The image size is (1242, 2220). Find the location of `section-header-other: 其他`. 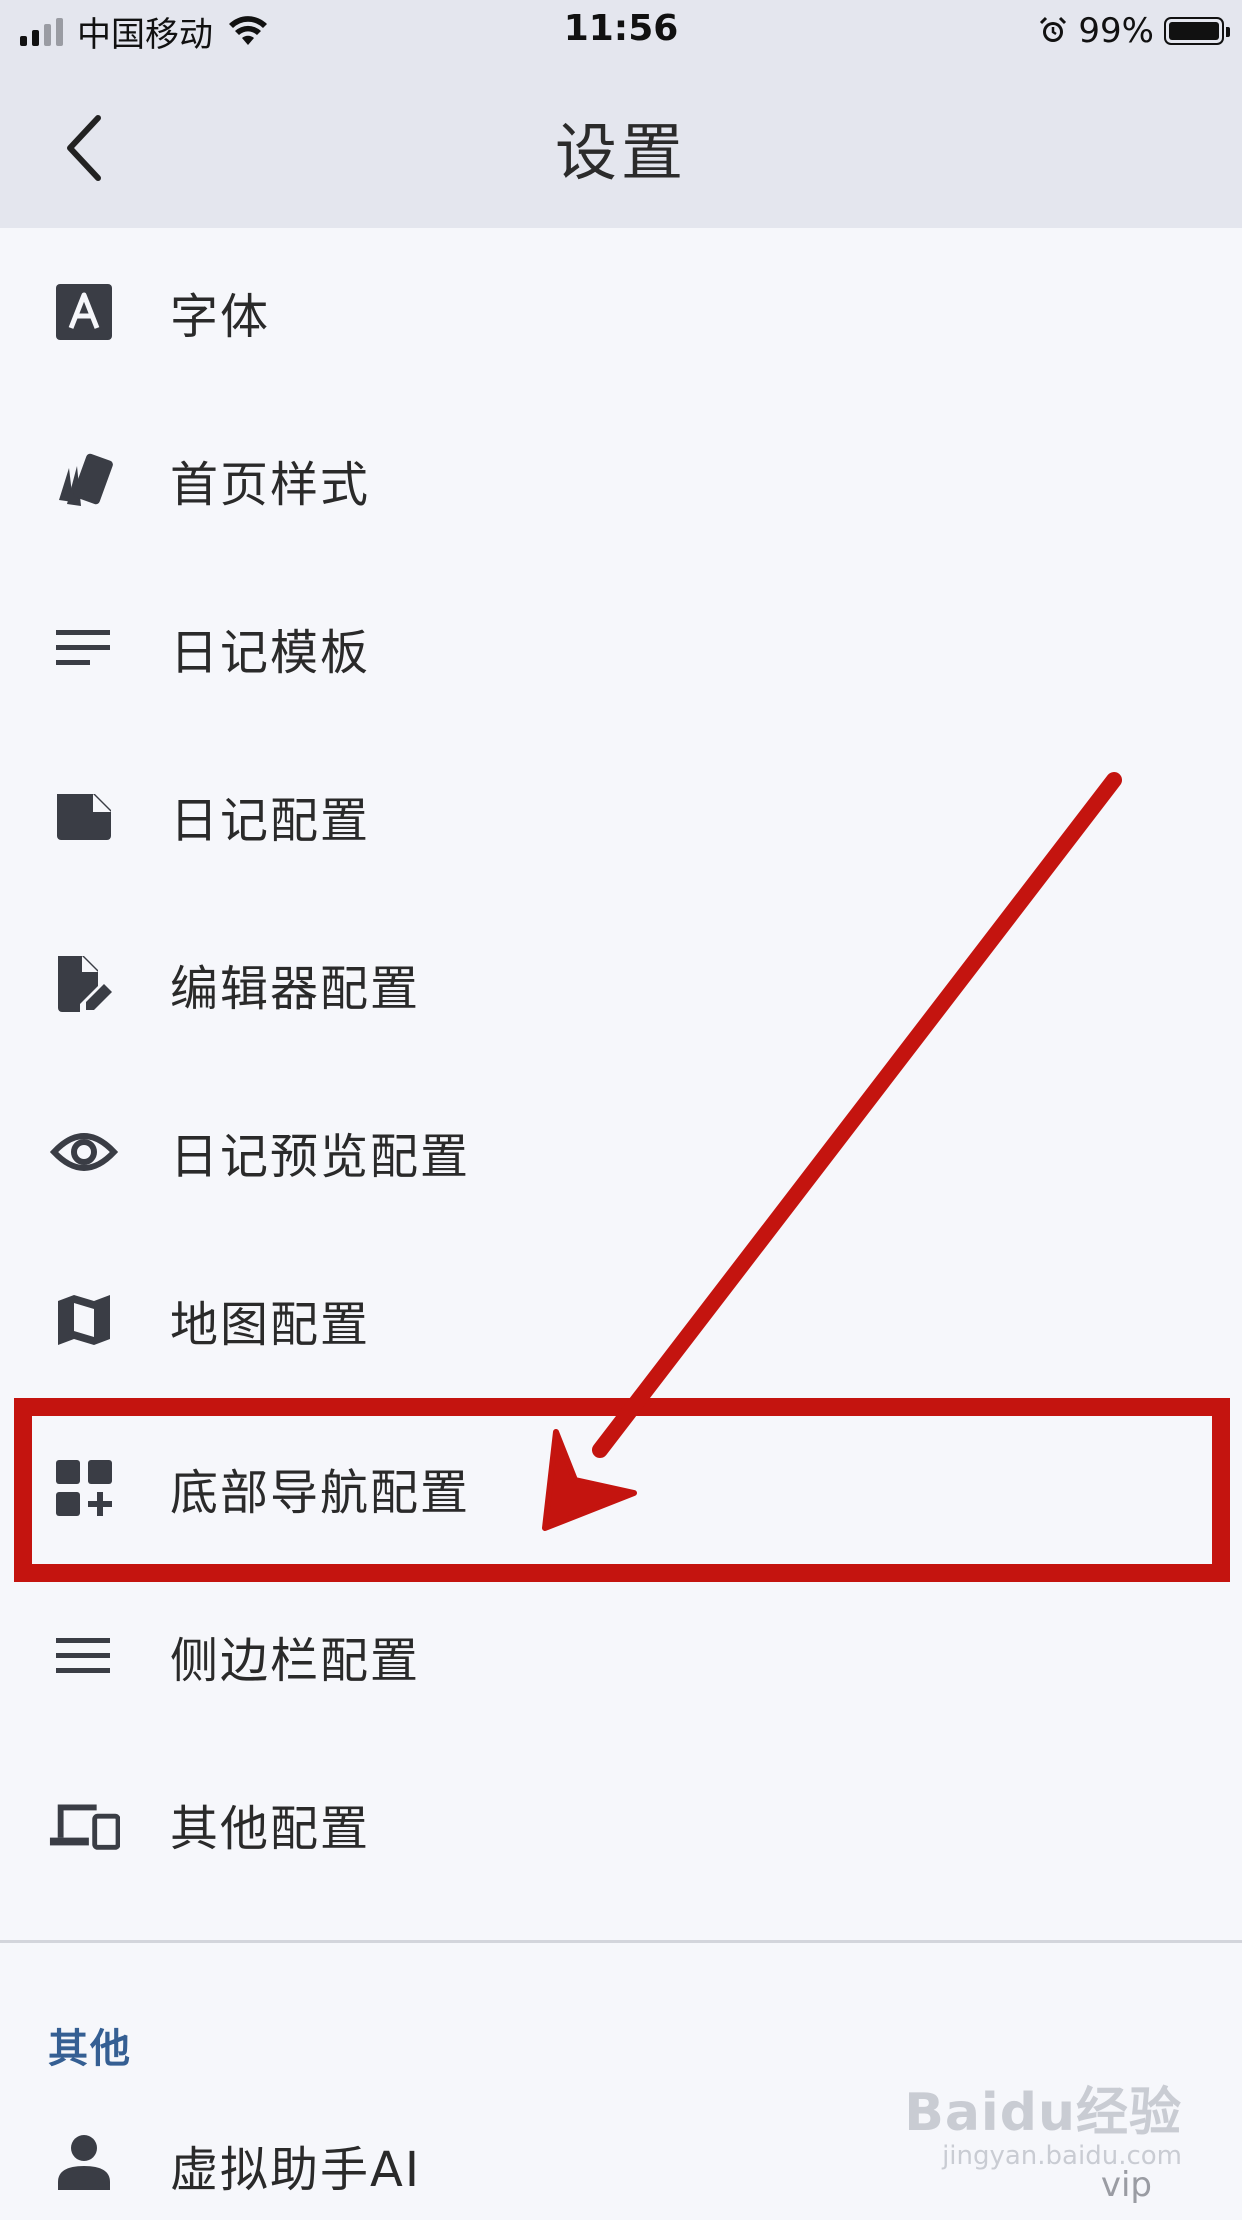

section-header-other: 其他 is located at coordinates (90, 2049).